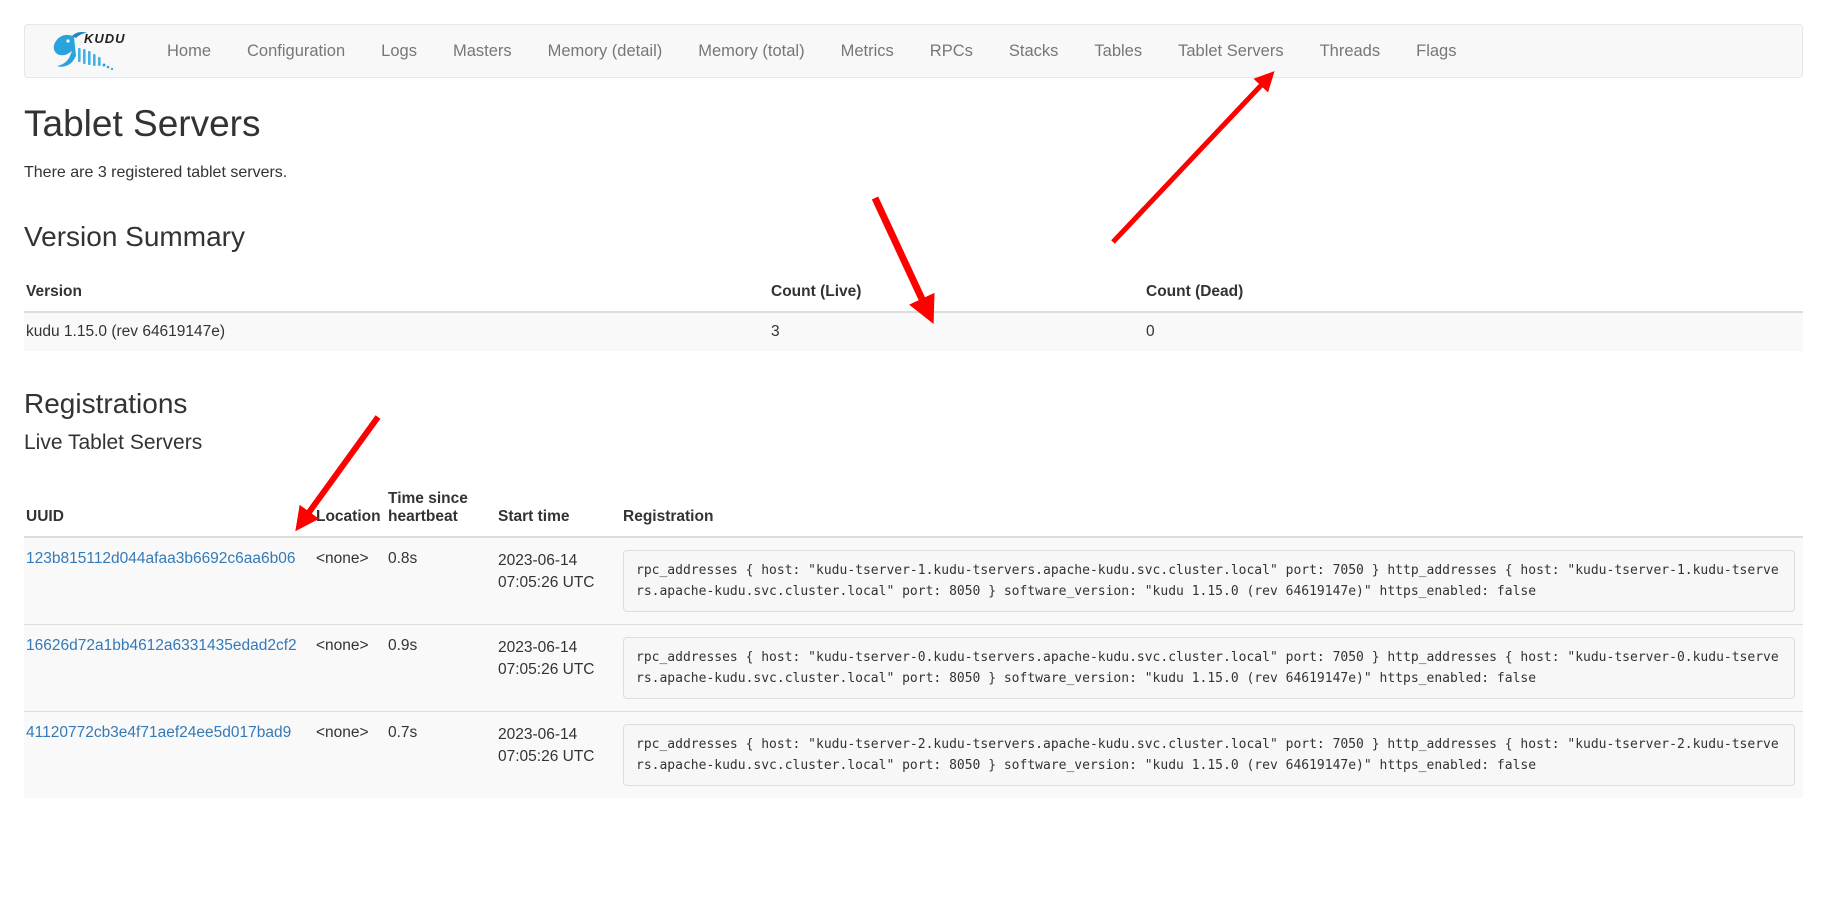 Image resolution: width=1827 pixels, height=912 pixels. What do you see at coordinates (161, 558) in the screenshot?
I see `tablet-server-uuid-link: 123b815112d044afaa3b6692c6aa6b06` at bounding box center [161, 558].